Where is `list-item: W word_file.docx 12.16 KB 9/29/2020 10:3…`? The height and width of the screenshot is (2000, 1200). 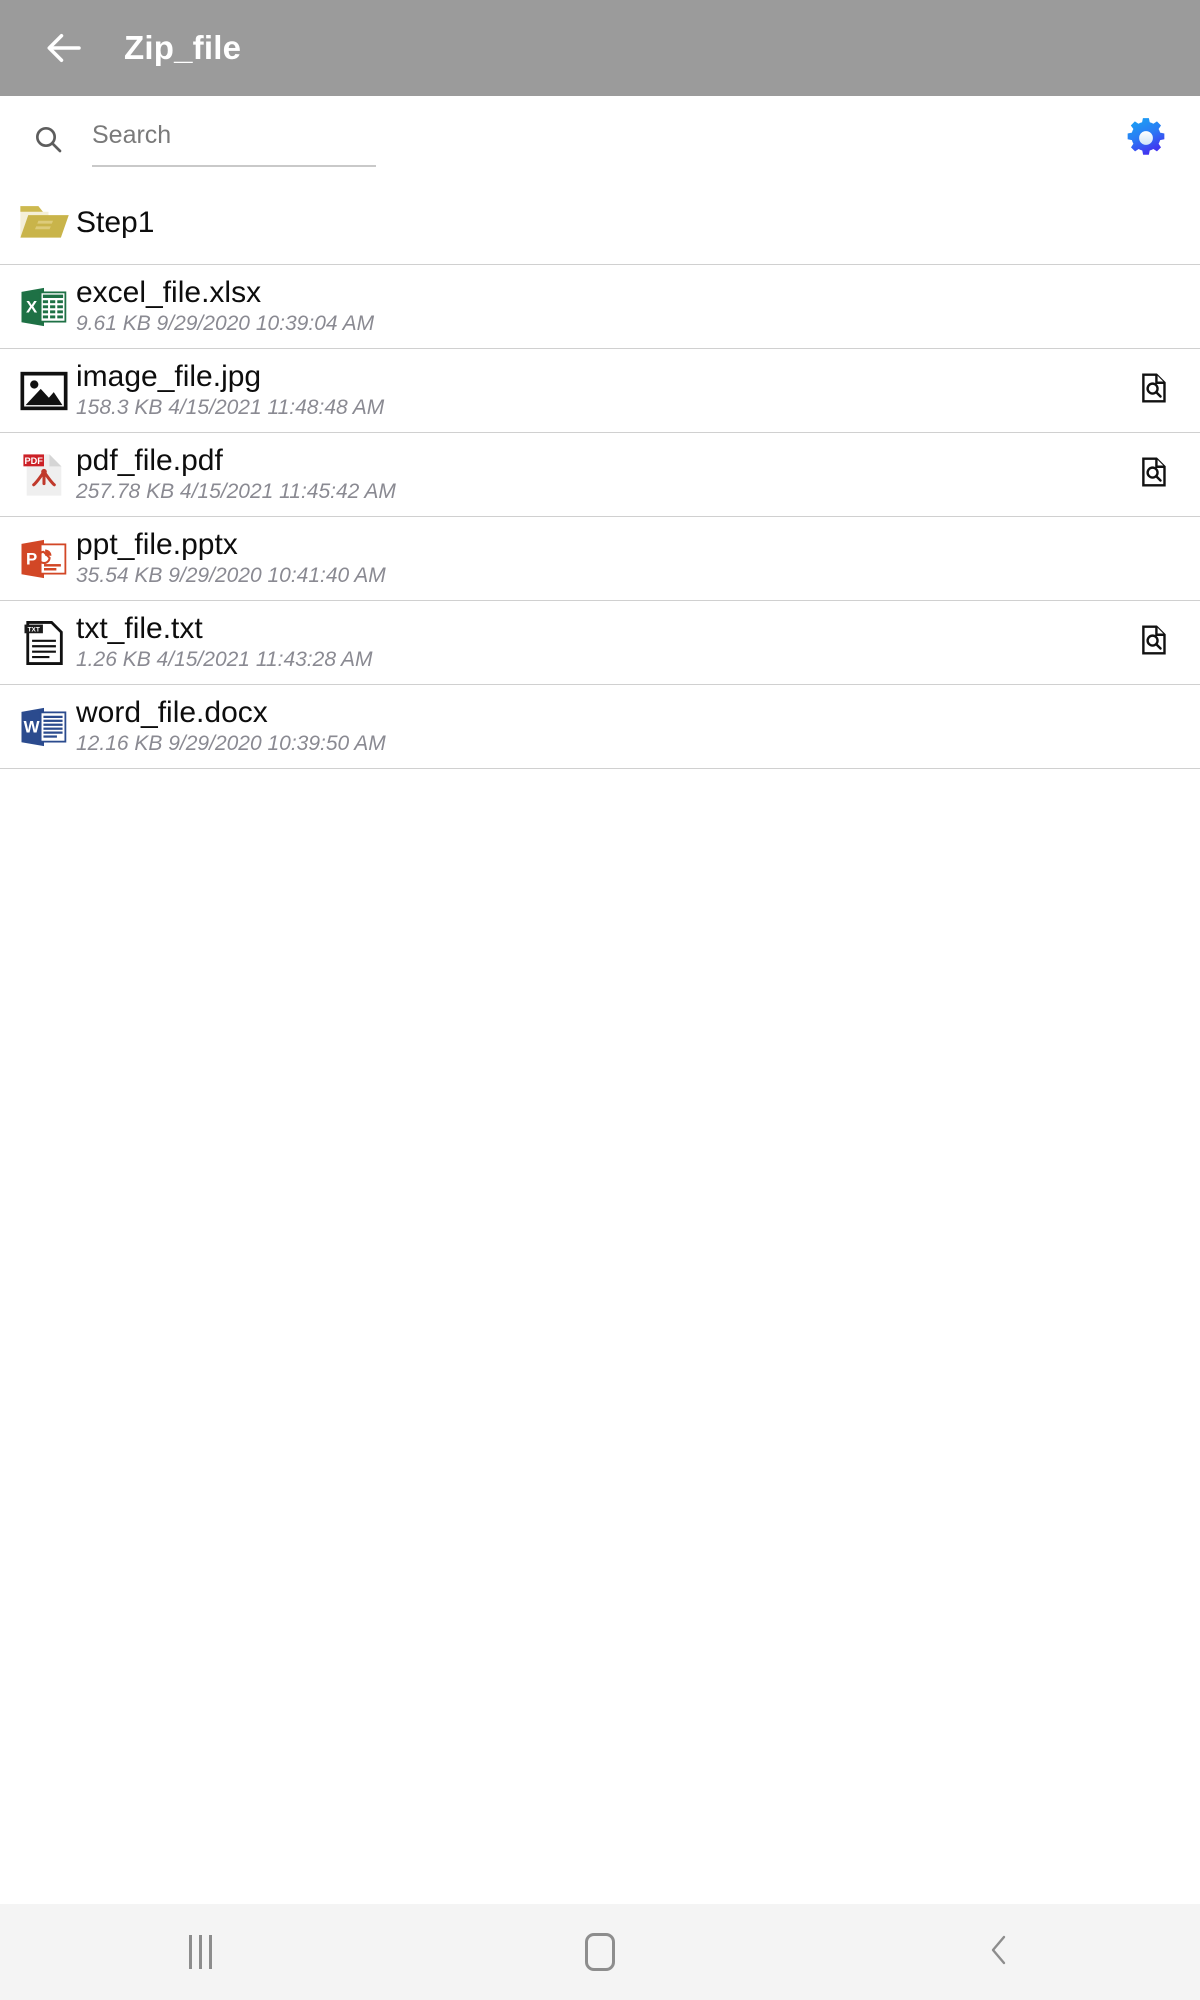
list-item: W word_file.docx 12.16 KB 9/29/2020 10:3… is located at coordinates (600, 727).